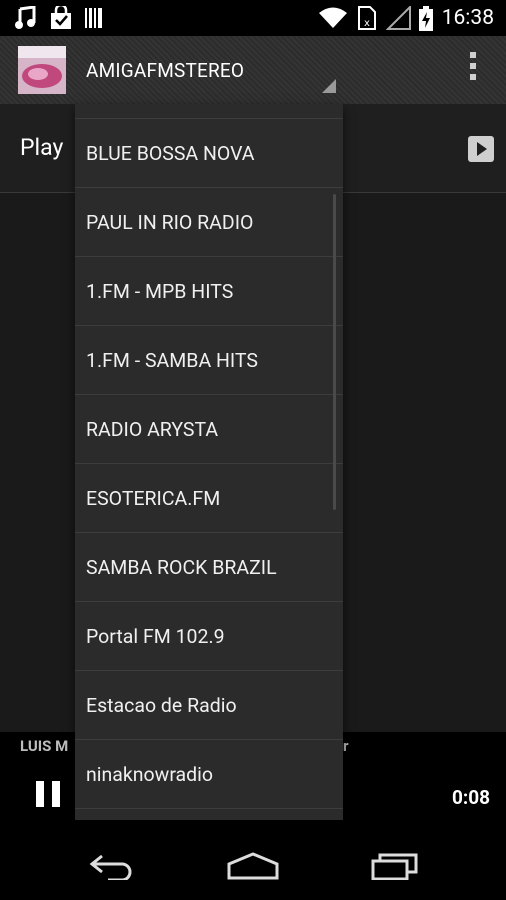 This screenshot has width=506, height=900. I want to click on list-item: Estacao de Radio, so click(209, 705).